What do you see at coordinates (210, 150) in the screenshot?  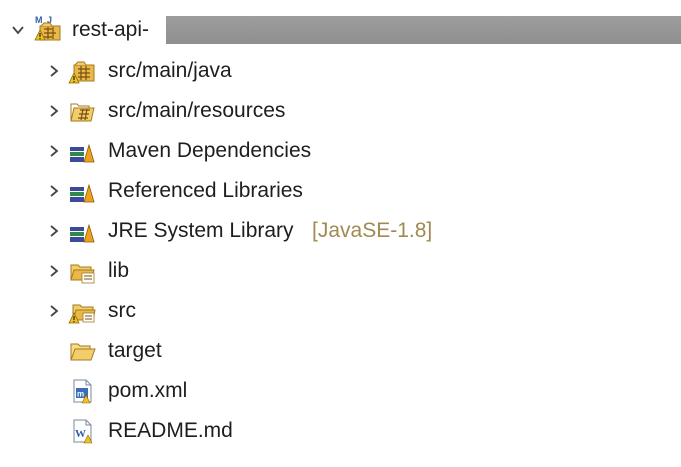 I see `tree-item-label: Maven Dependencies` at bounding box center [210, 150].